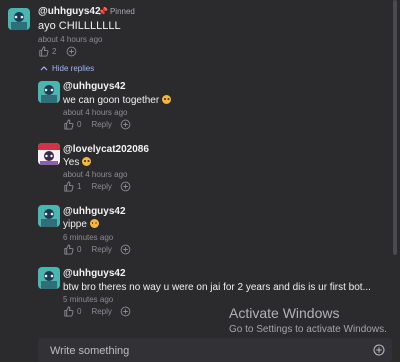  Describe the element at coordinates (284, 313) in the screenshot. I see `activation-watermark-title: Activate Windows` at that location.